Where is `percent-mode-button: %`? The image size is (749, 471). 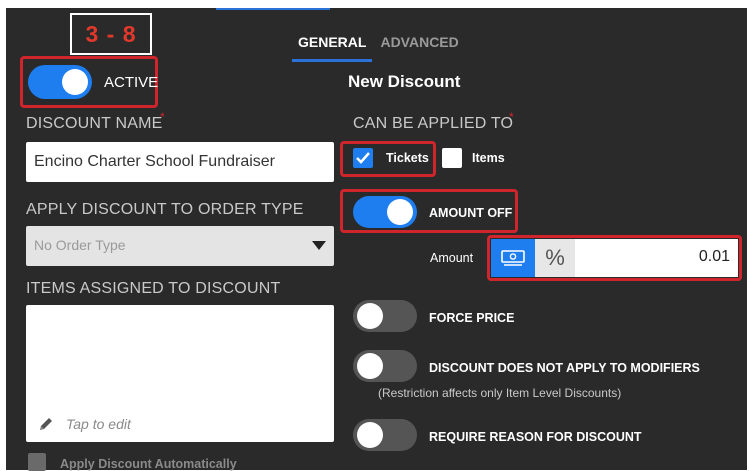 percent-mode-button: % is located at coordinates (555, 258).